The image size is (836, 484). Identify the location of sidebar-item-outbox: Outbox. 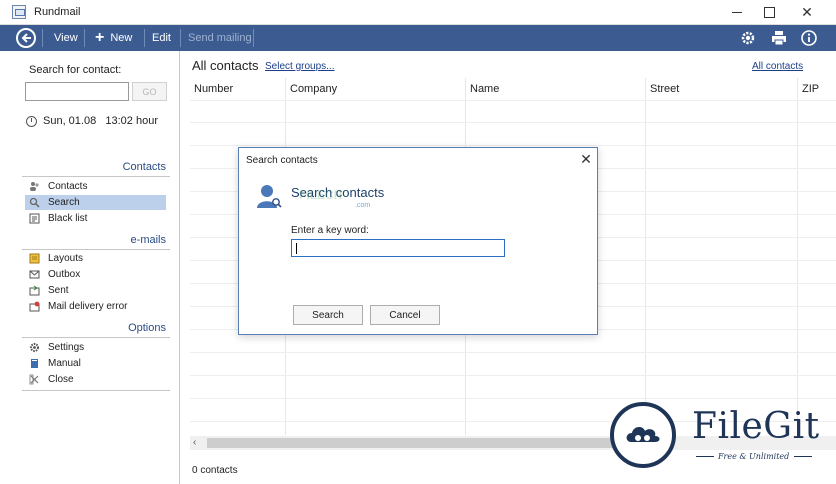
(95, 274).